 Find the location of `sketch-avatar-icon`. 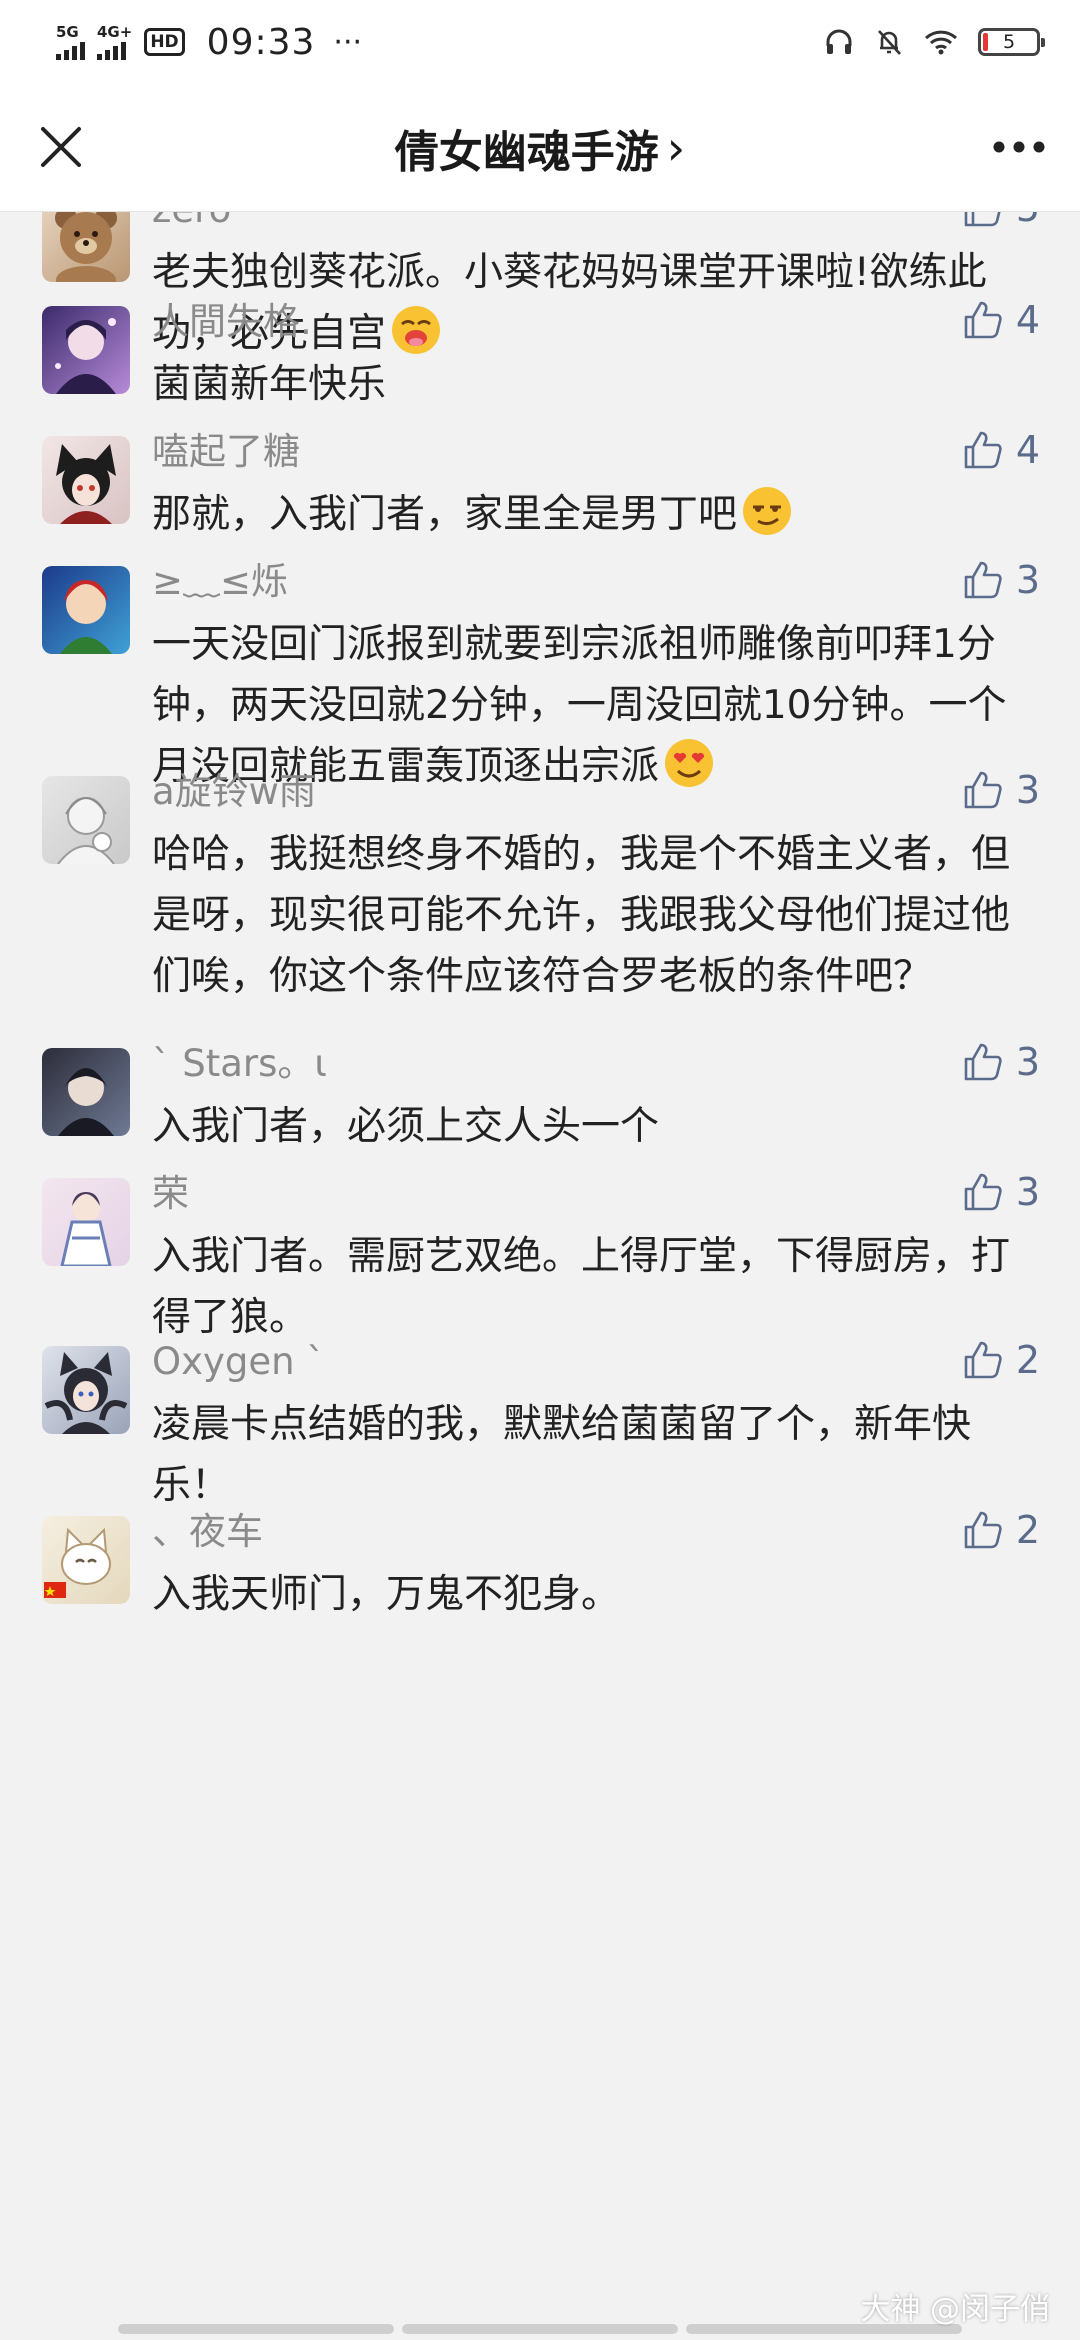

sketch-avatar-icon is located at coordinates (86, 830).